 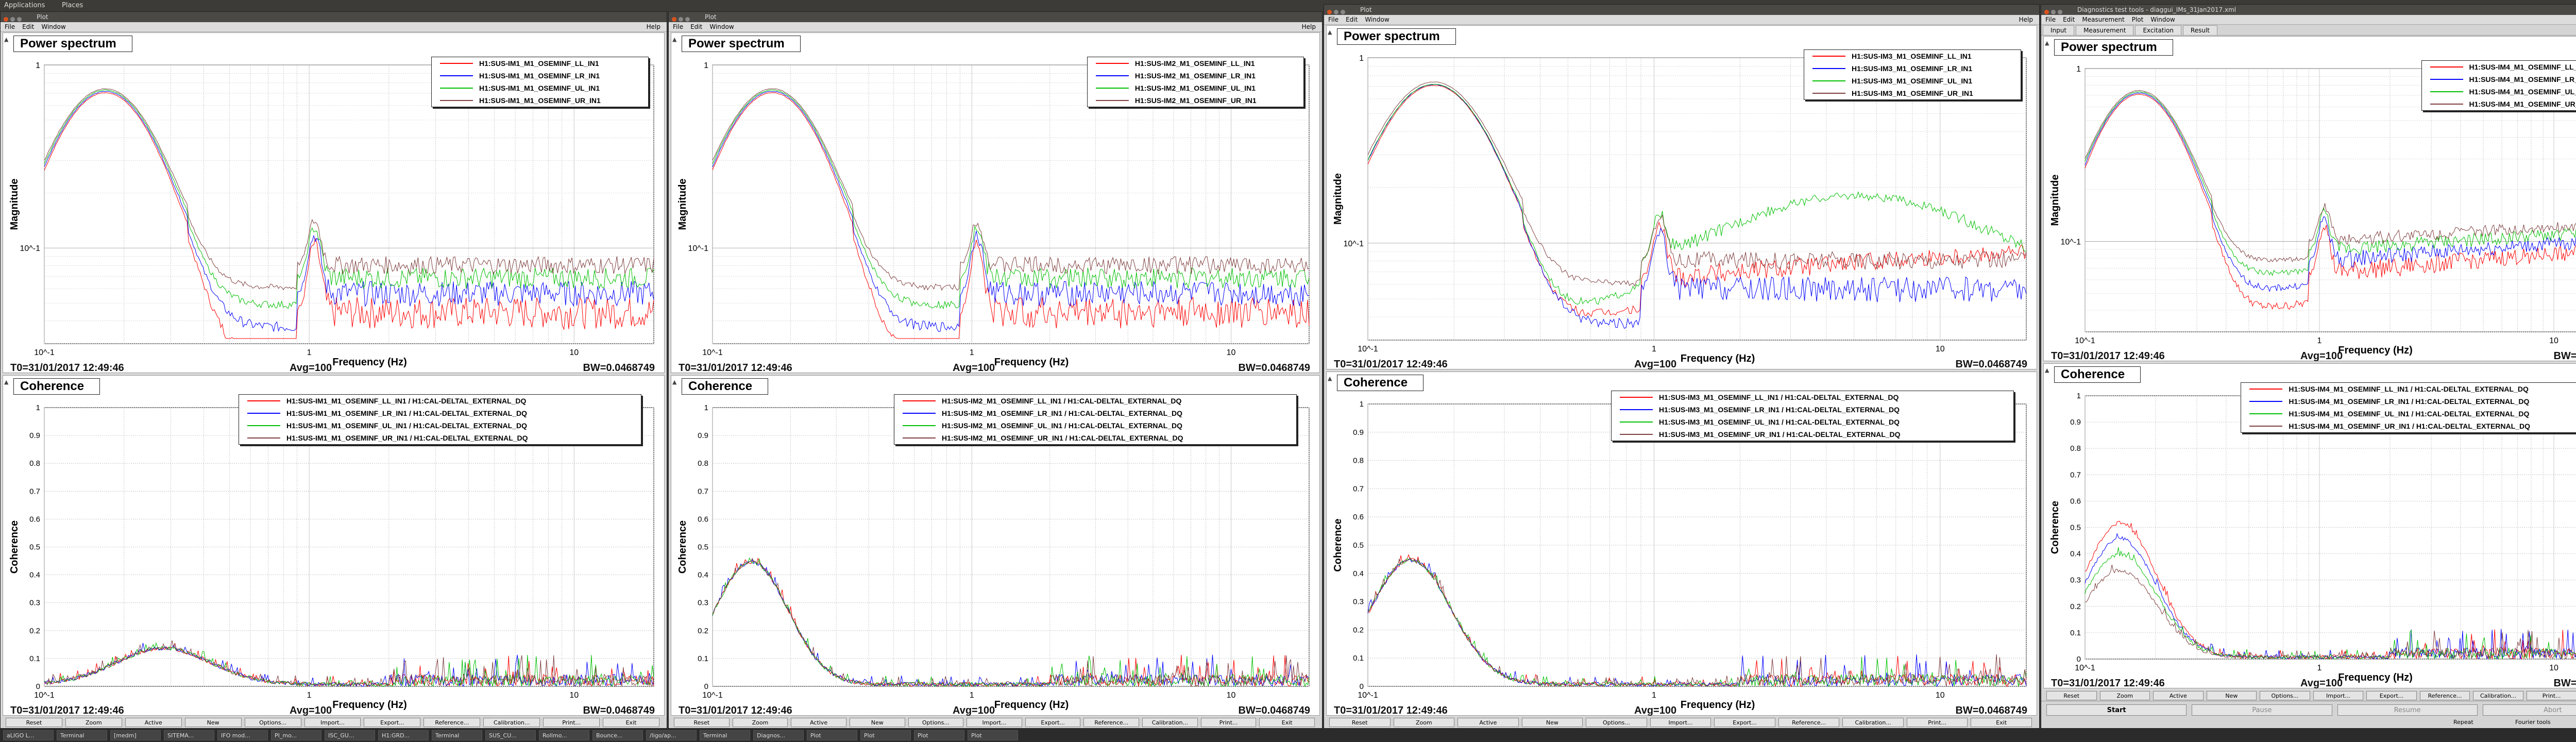 What do you see at coordinates (72, 5) in the screenshot?
I see `places-menu: Places` at bounding box center [72, 5].